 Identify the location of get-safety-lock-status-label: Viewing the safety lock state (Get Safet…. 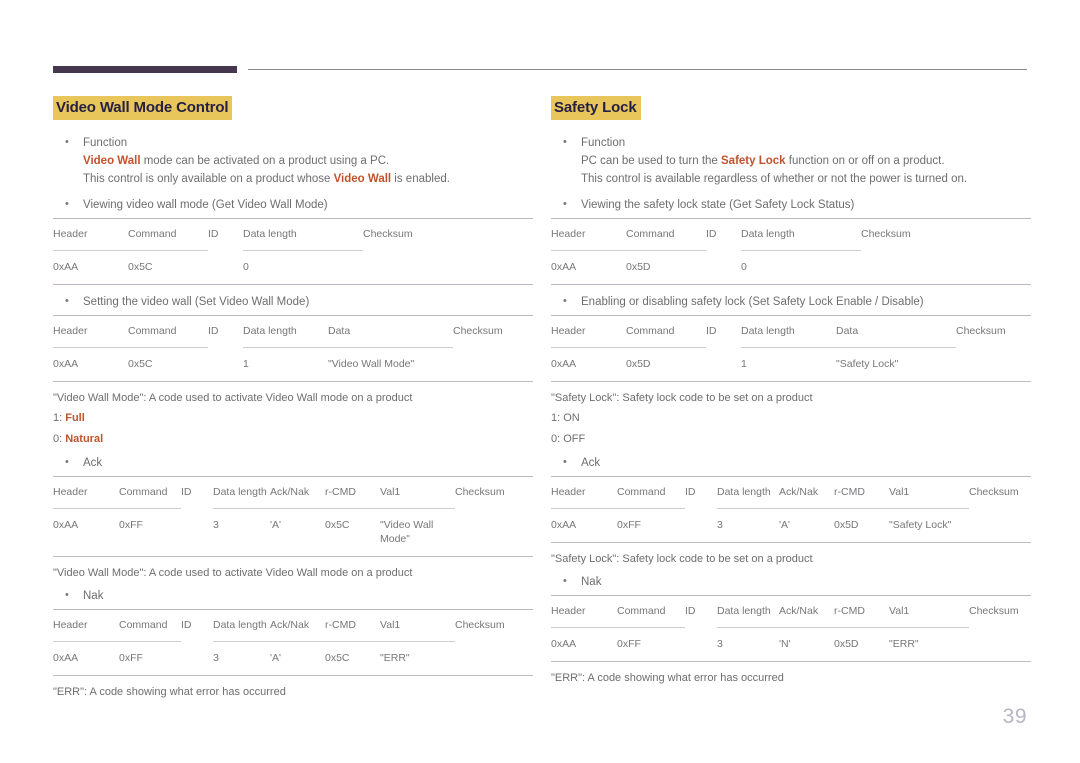
(718, 205).